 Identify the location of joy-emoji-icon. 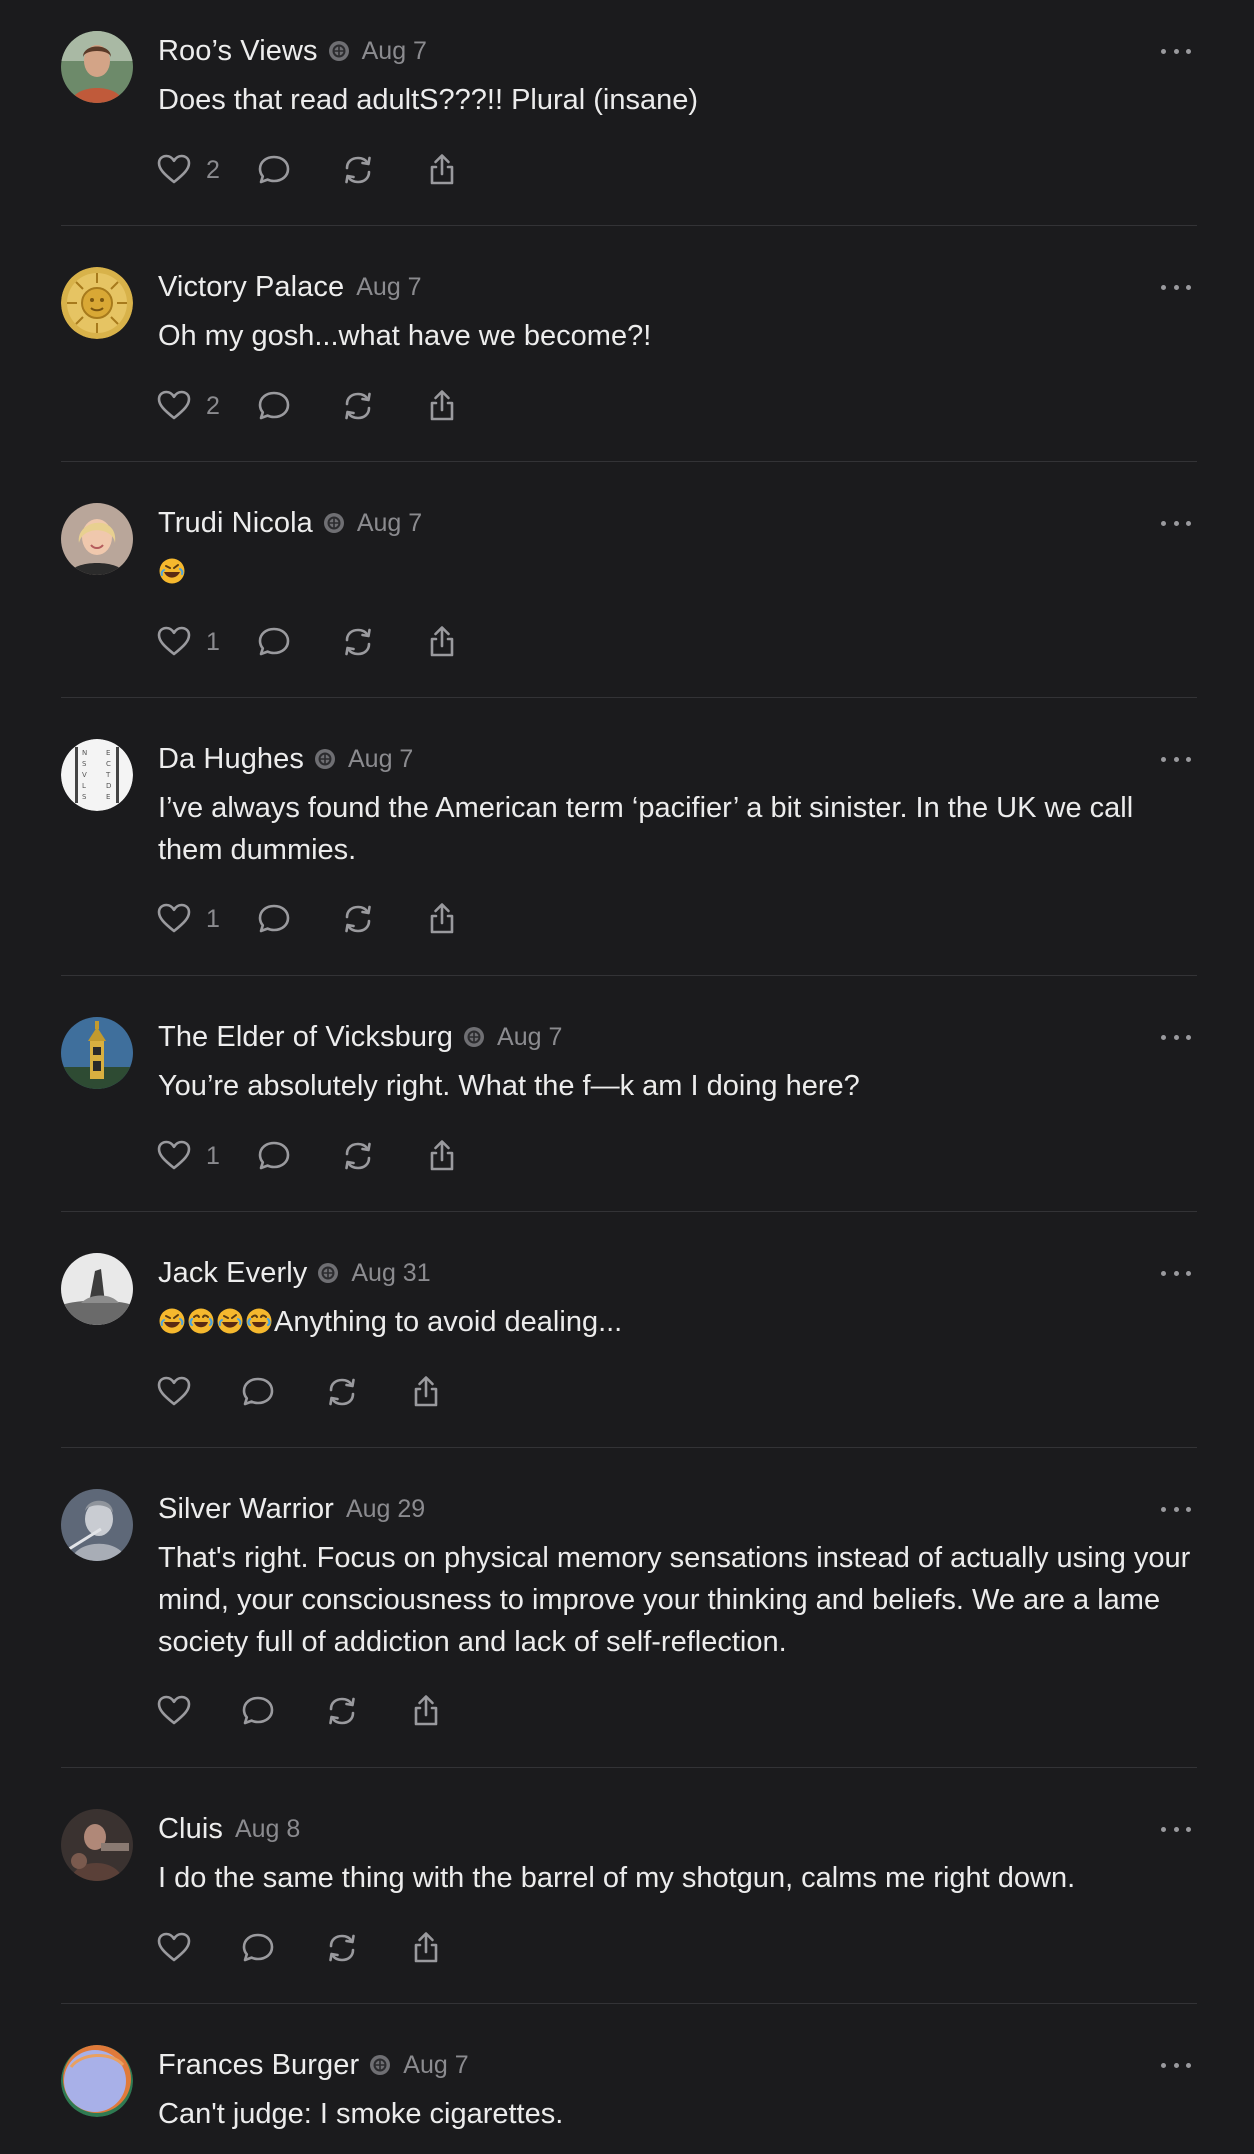
(259, 1321).